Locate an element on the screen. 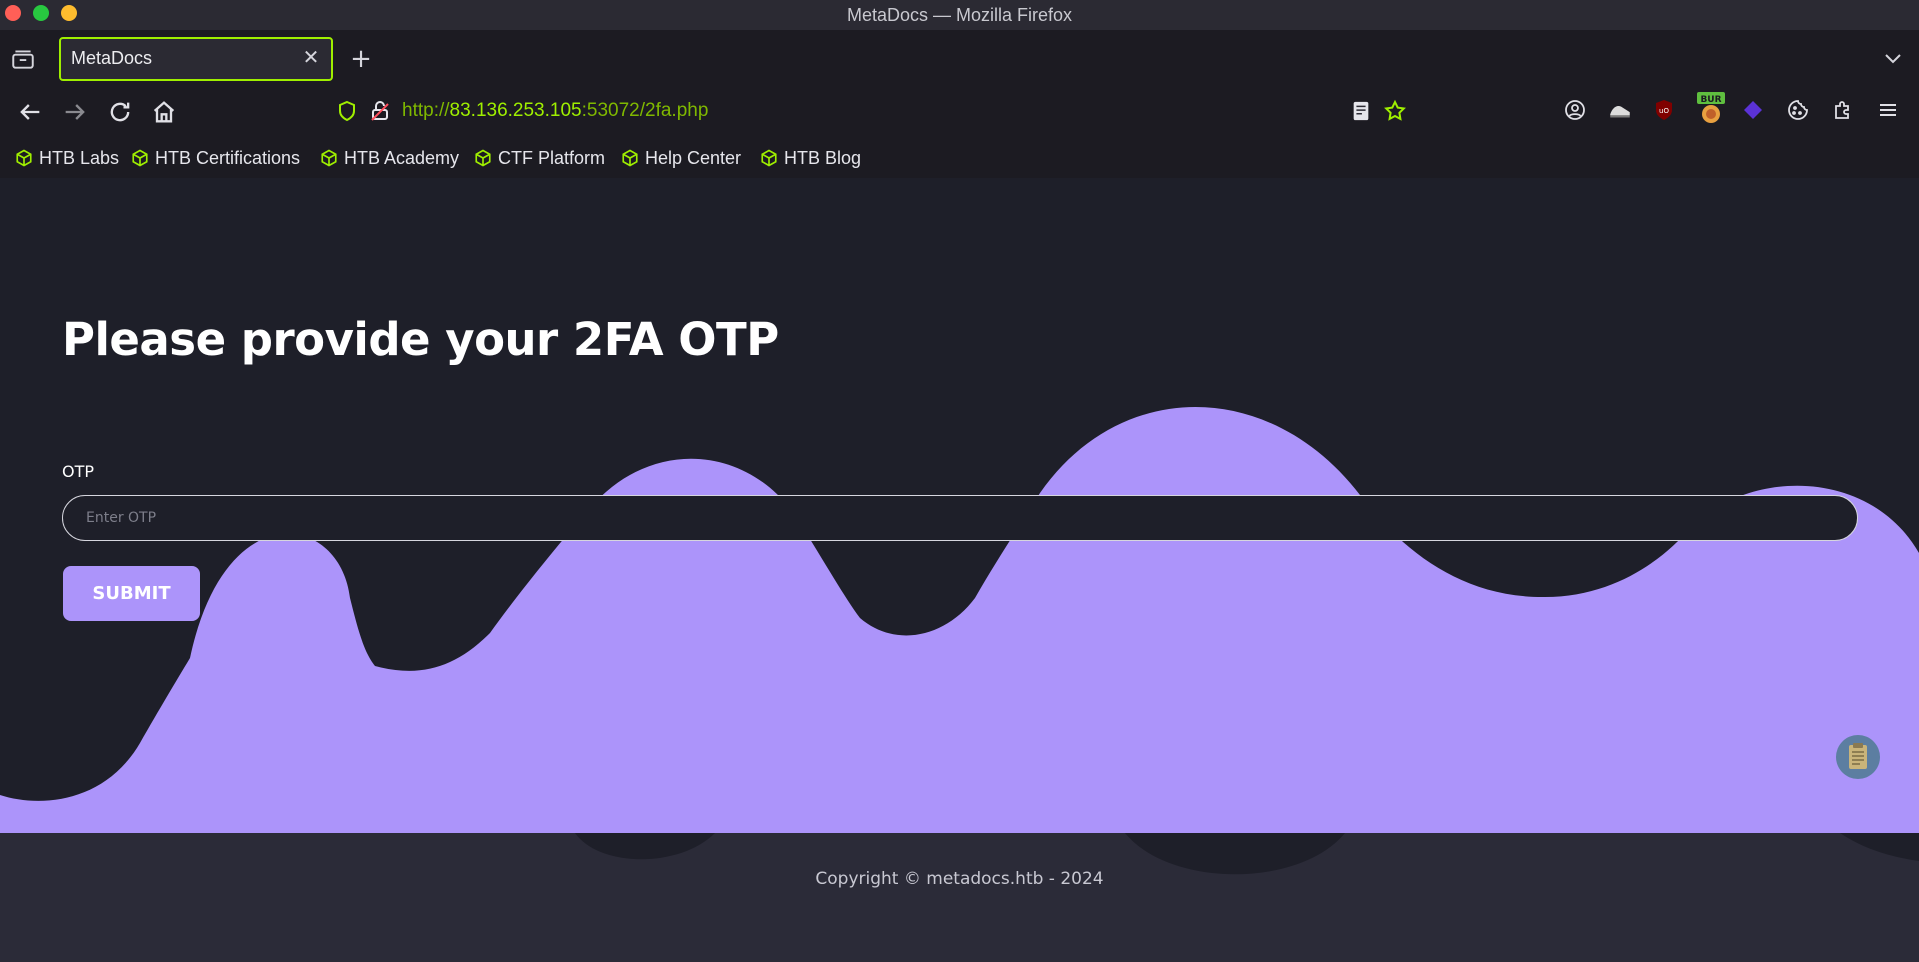 Image resolution: width=1919 pixels, height=962 pixels. svg-text: BUR is located at coordinates (1710, 100).